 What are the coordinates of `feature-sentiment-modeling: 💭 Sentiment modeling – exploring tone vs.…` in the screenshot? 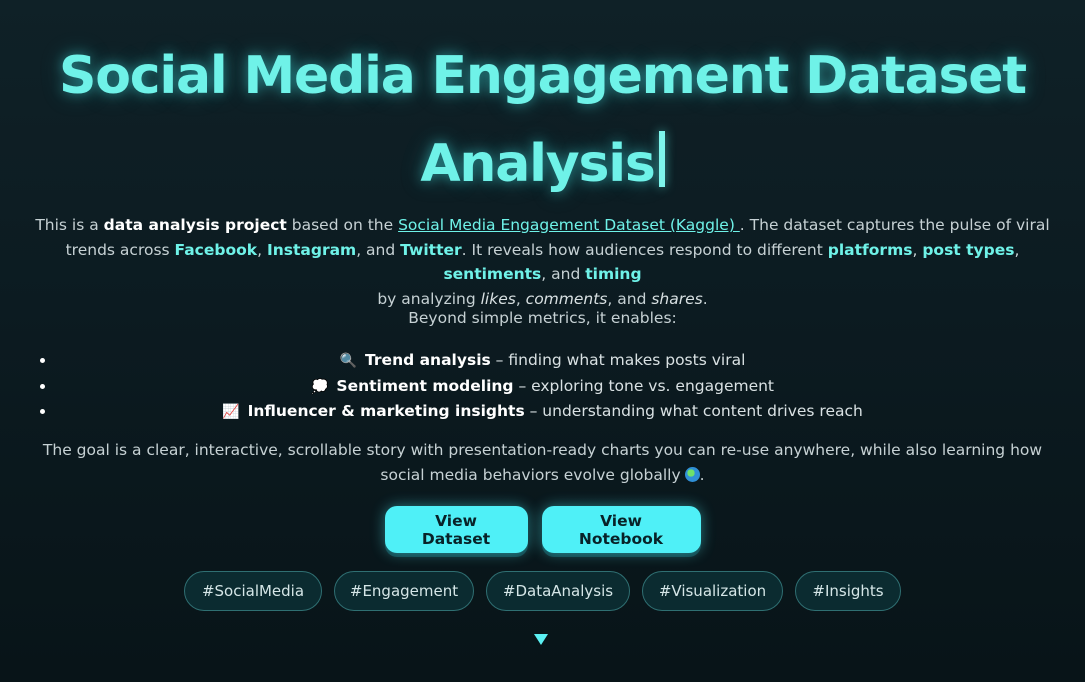 It's located at (542, 387).